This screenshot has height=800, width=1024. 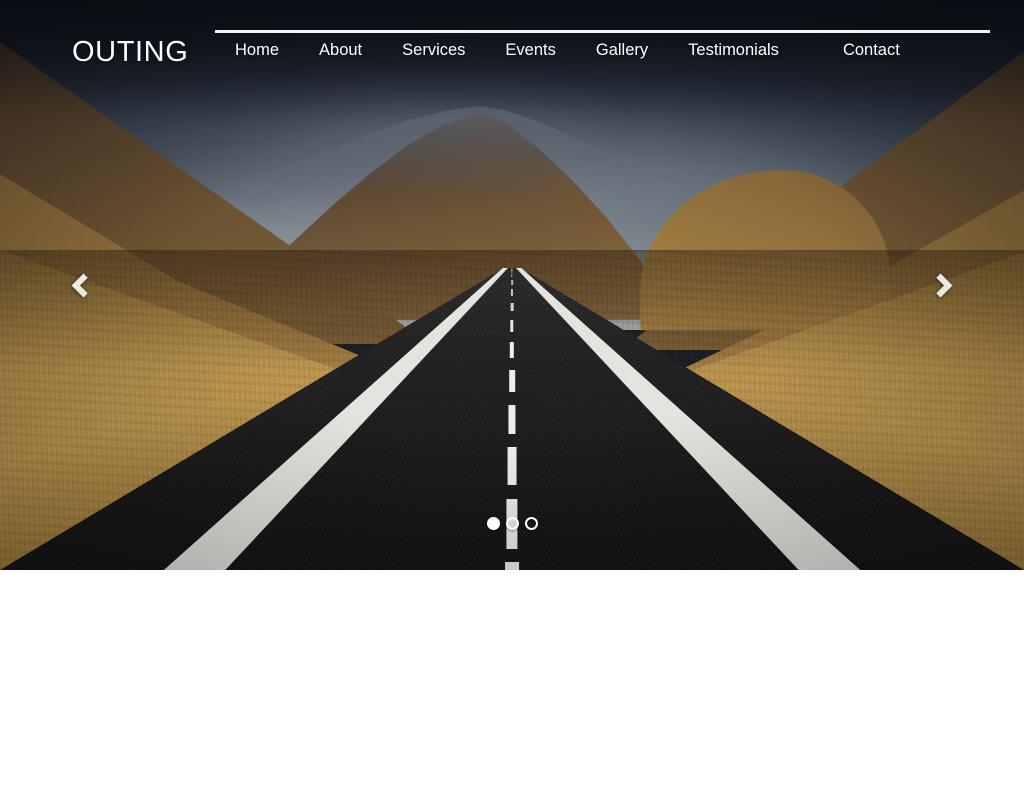 What do you see at coordinates (906, 44) in the screenshot?
I see `nav-item-contact: Contact` at bounding box center [906, 44].